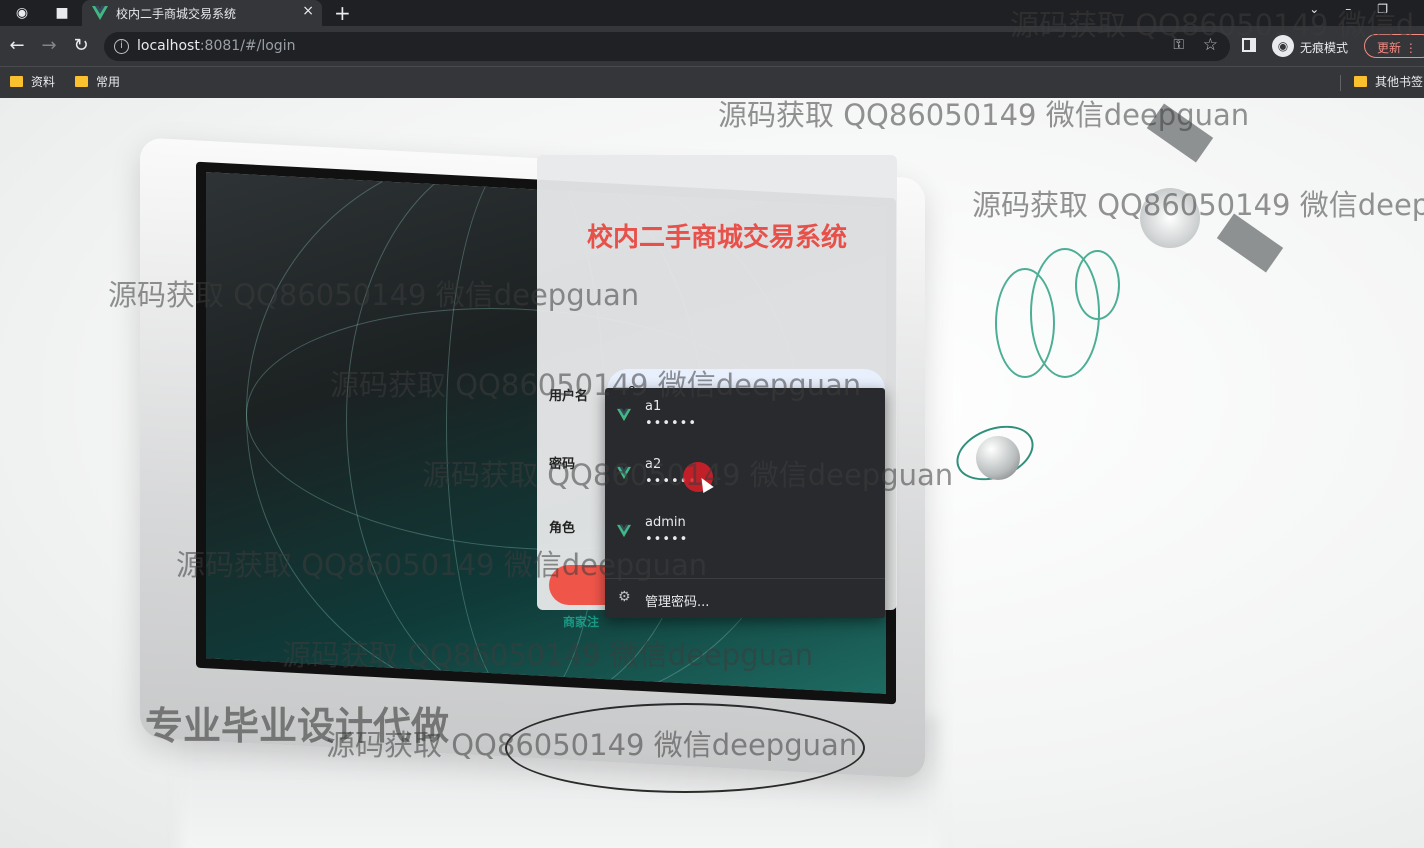 The width and height of the screenshot is (1424, 848). What do you see at coordinates (671, 423) in the screenshot?
I see `autofill-password: ••••••` at bounding box center [671, 423].